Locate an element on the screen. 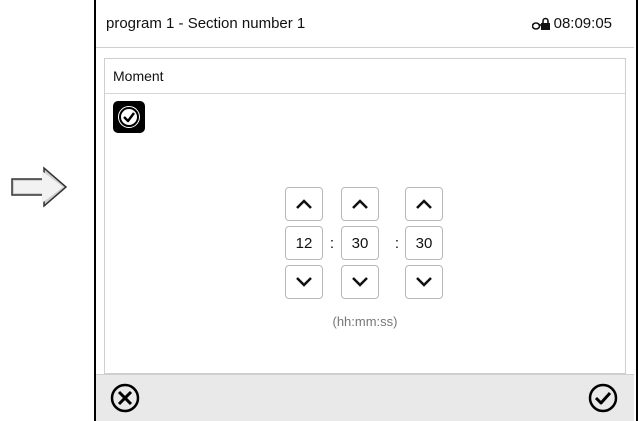 This screenshot has height=421, width=638. right-arrow-icon is located at coordinates (39, 189).